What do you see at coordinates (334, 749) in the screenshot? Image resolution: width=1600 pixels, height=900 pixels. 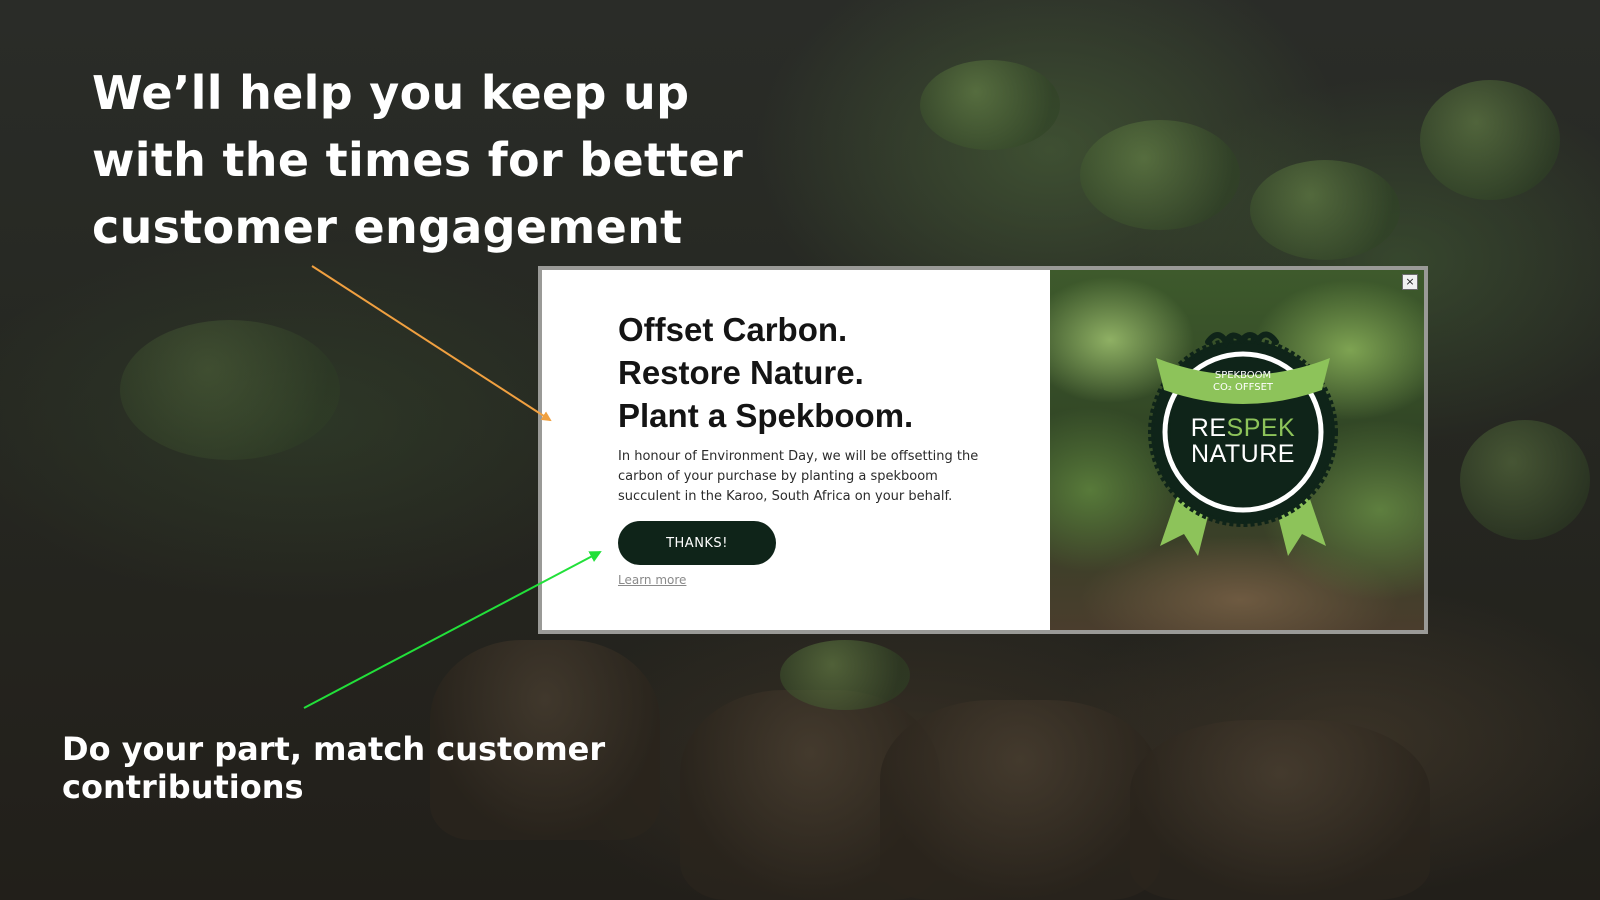 I see `caption-line-1: Do your part, match customer` at bounding box center [334, 749].